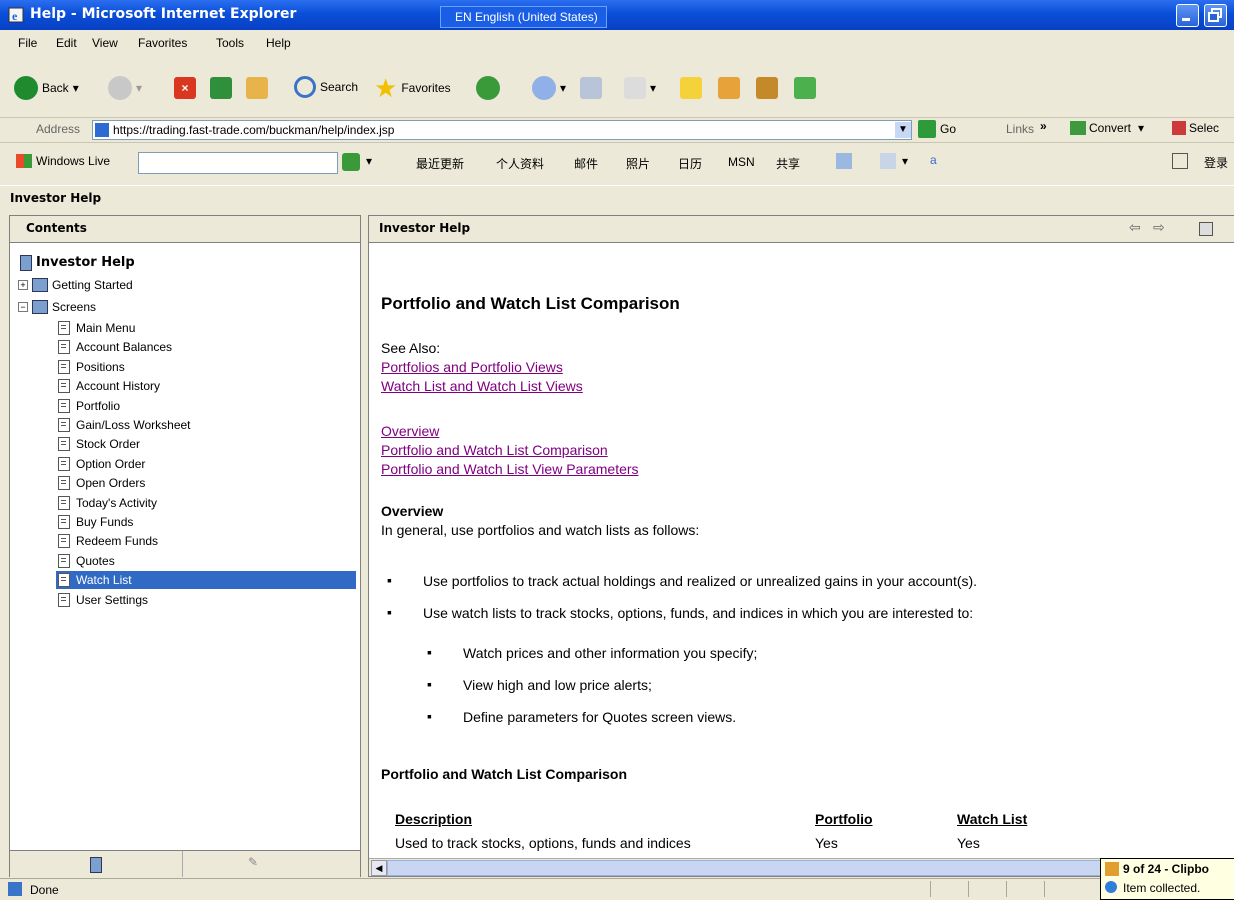 This screenshot has width=1234, height=900. I want to click on tree-item: User Settings, so click(103, 600).